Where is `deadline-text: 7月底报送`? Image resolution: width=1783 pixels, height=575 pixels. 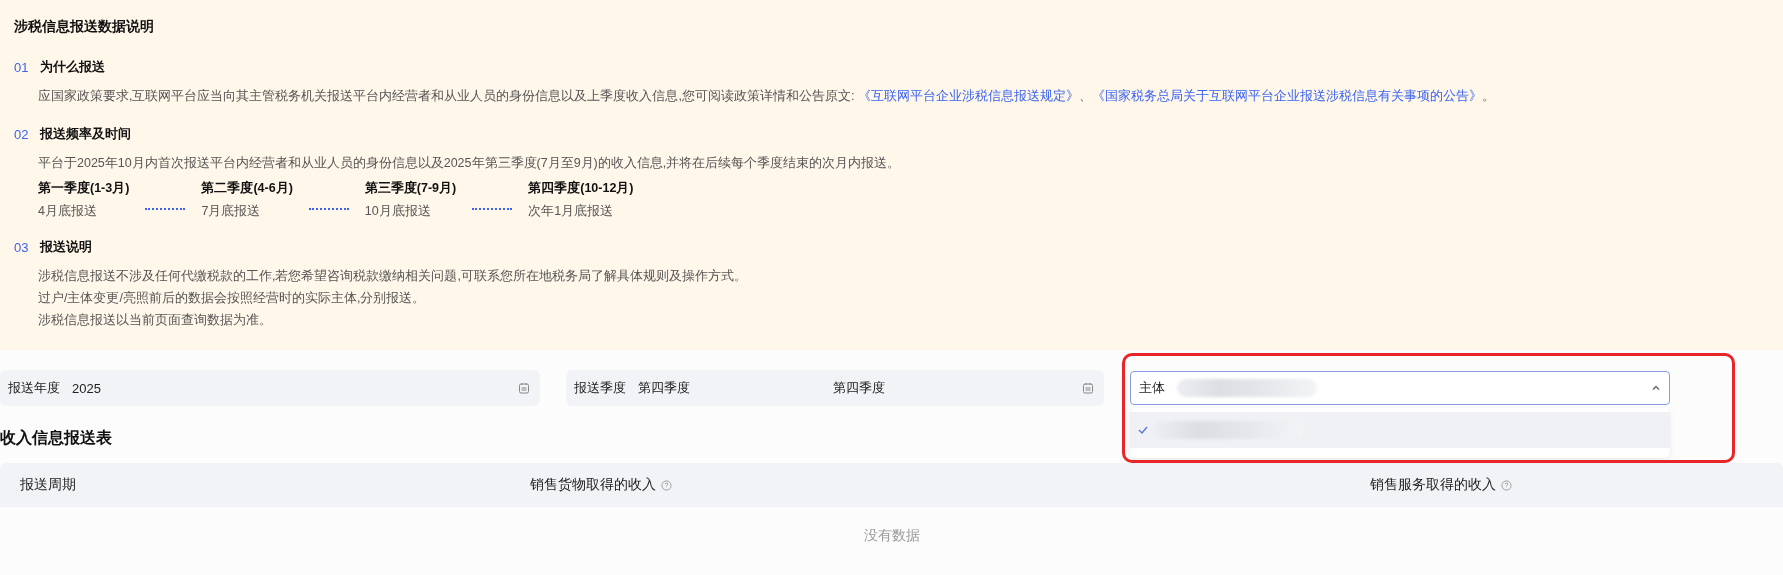 deadline-text: 7月底报送 is located at coordinates (231, 211).